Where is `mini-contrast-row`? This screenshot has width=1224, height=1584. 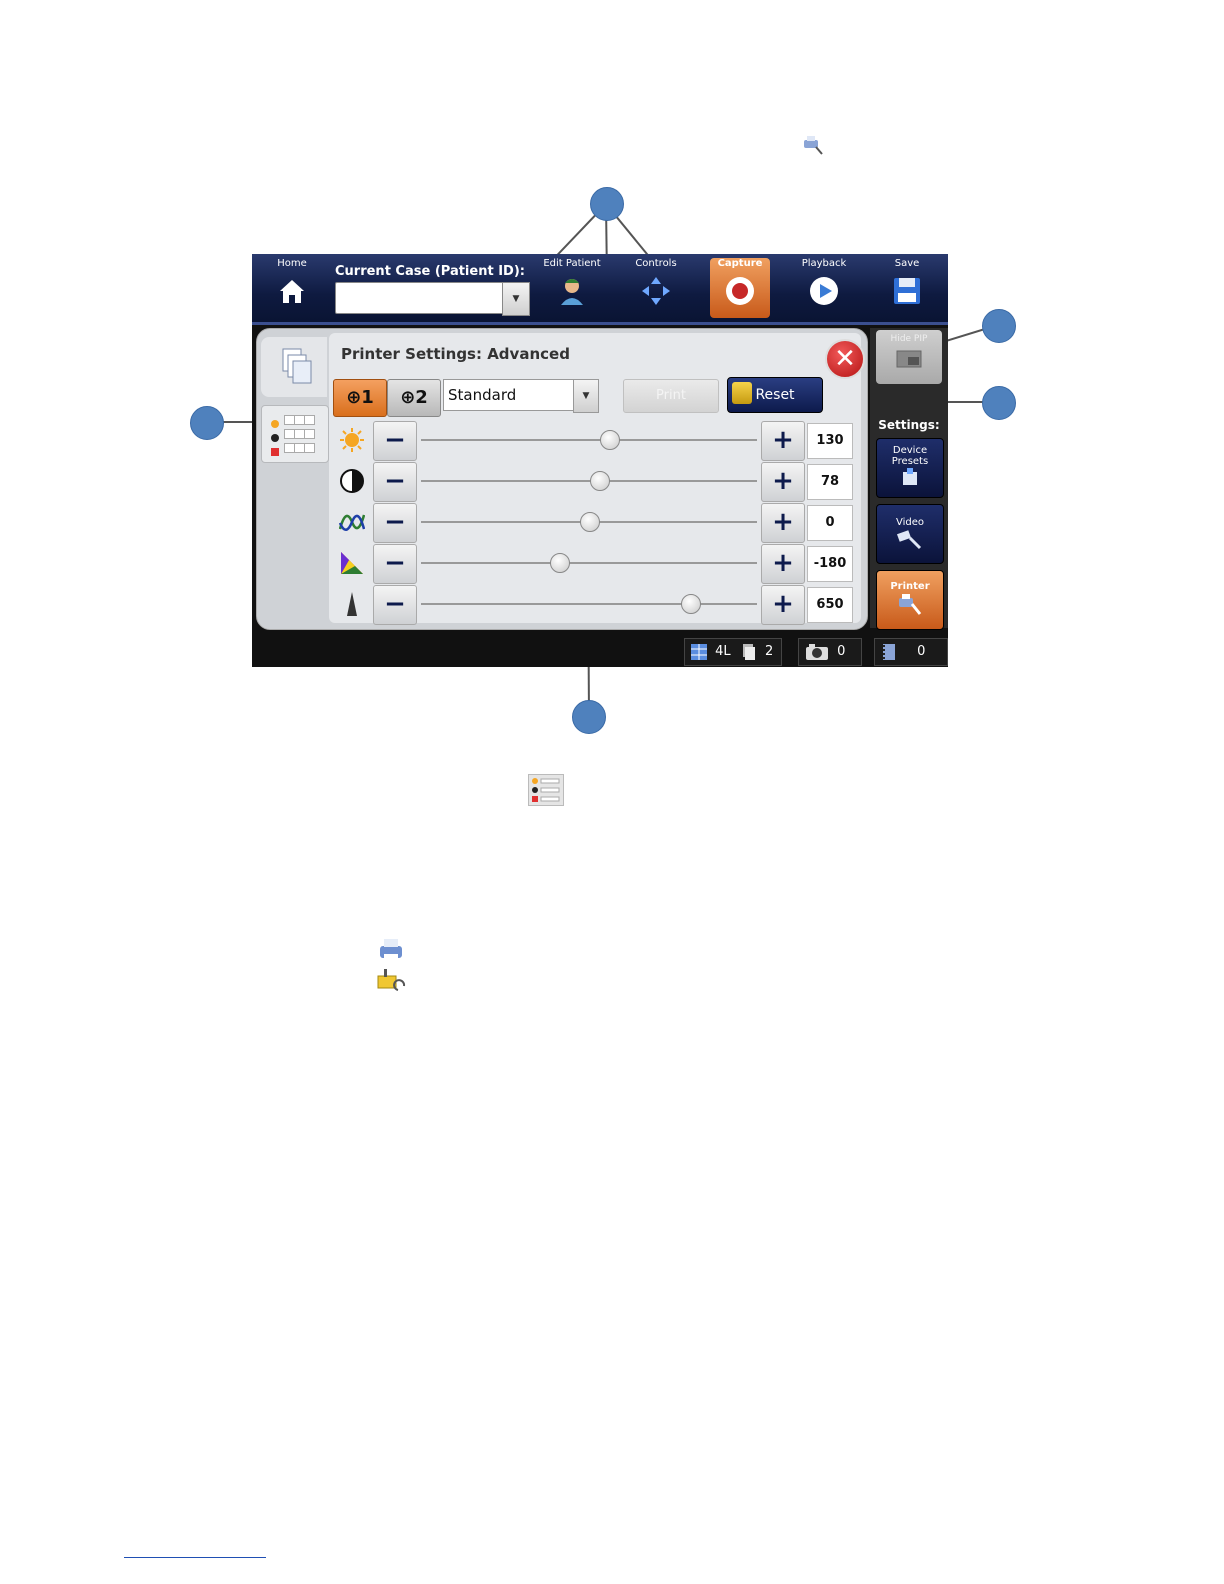
mini-contrast-row is located at coordinates (294, 435).